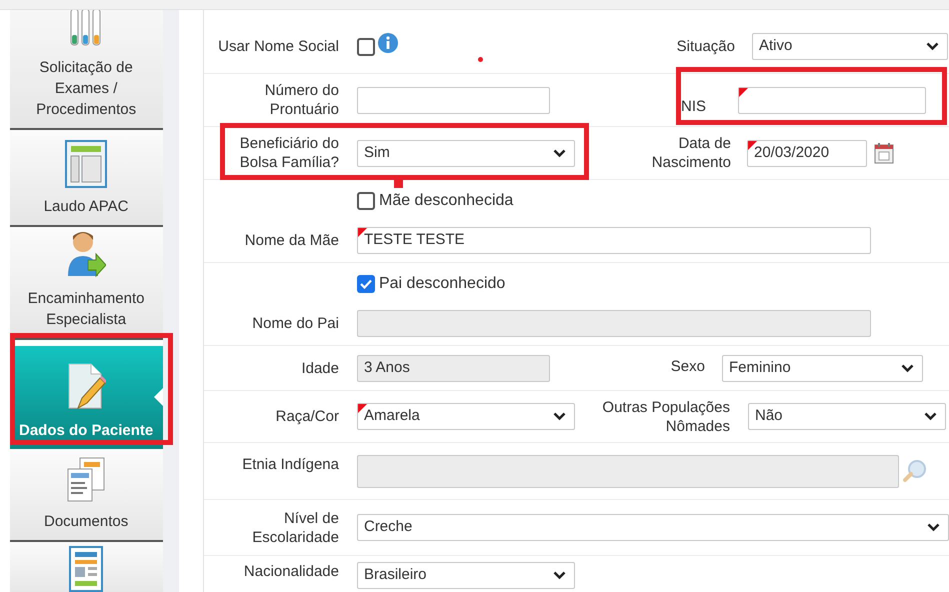 This screenshot has height=592, width=949. Describe the element at coordinates (278, 46) in the screenshot. I see `field-label: Usar Nome Social` at that location.